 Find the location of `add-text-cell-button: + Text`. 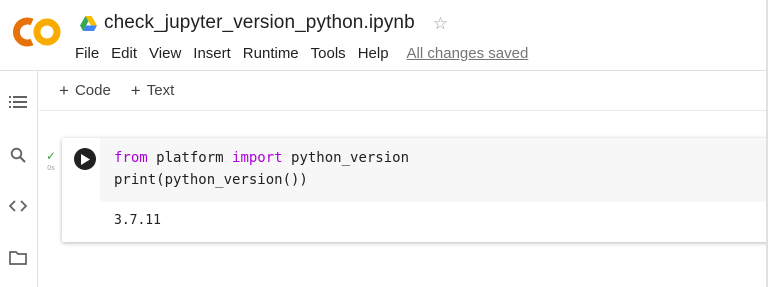

add-text-cell-button: + Text is located at coordinates (152, 91).